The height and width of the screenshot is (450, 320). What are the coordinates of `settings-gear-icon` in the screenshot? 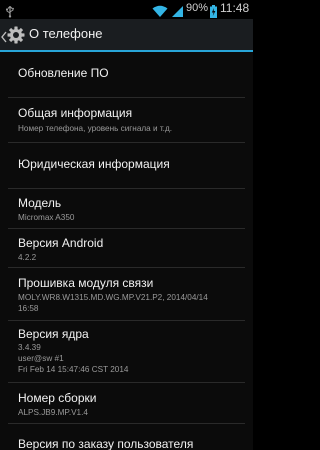 It's located at (16, 37).